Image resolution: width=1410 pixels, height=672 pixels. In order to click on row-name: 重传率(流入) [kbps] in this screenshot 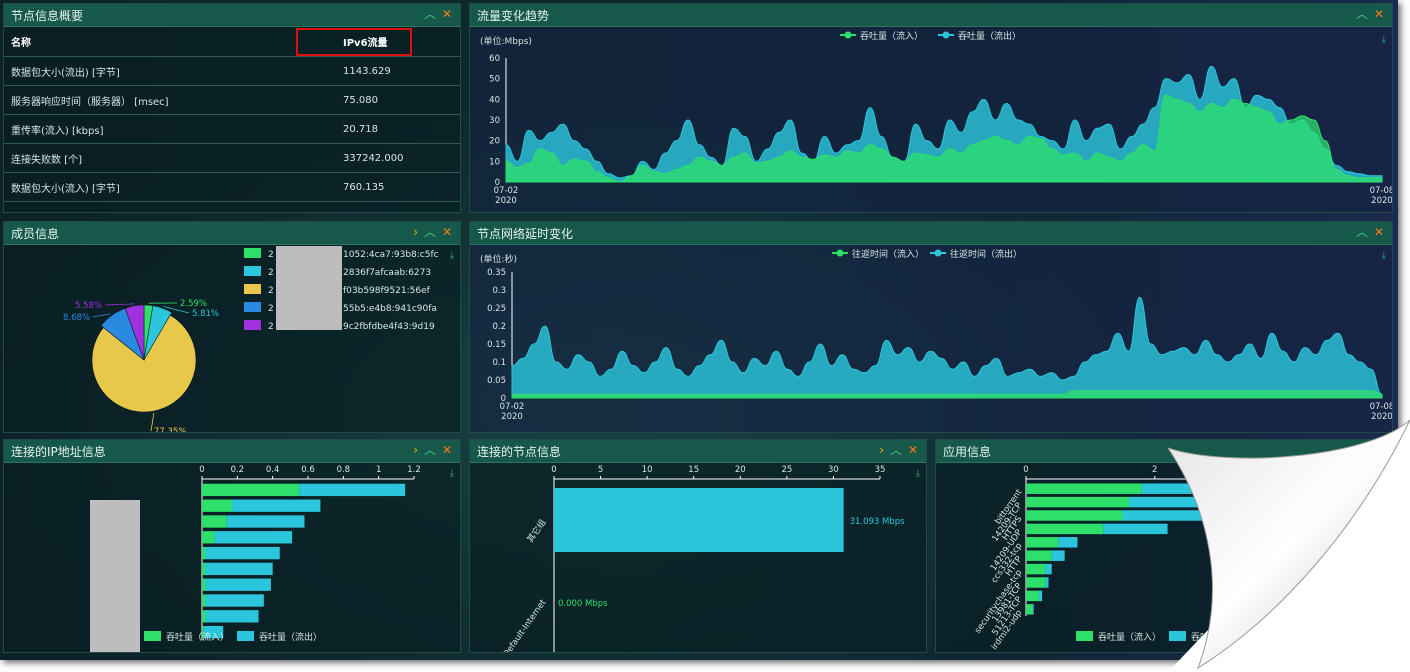, I will do `click(163, 129)`.